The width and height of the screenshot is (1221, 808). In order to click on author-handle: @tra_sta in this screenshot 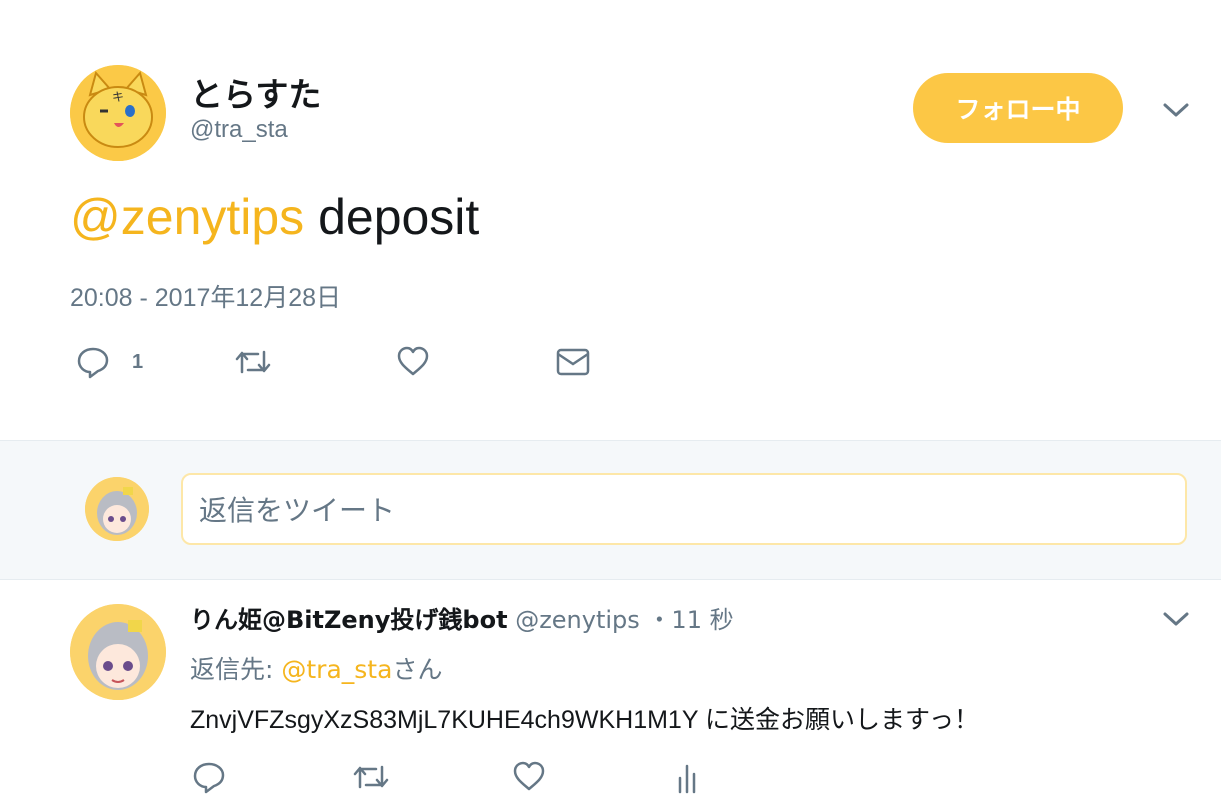, I will do `click(239, 130)`.